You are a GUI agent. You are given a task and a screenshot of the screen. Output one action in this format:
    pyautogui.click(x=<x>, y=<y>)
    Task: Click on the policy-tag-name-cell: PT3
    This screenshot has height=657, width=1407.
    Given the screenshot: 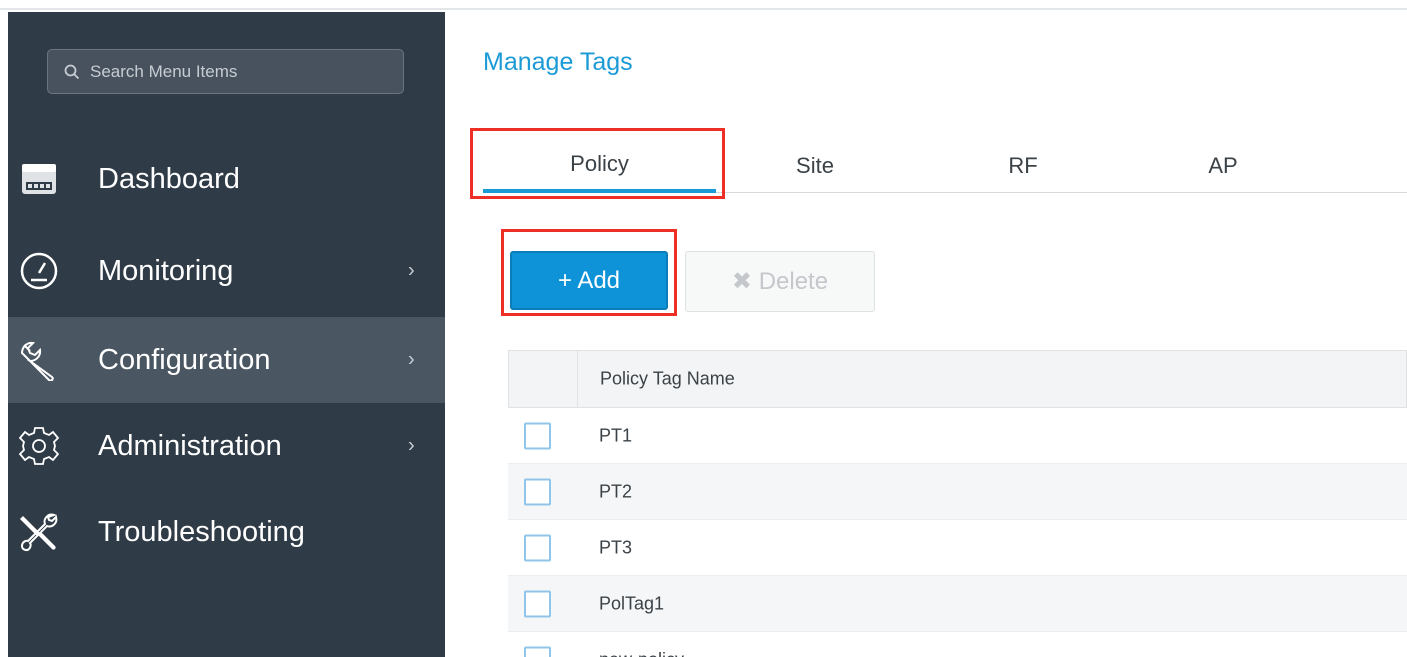 What is the action you would take?
    pyautogui.click(x=615, y=547)
    